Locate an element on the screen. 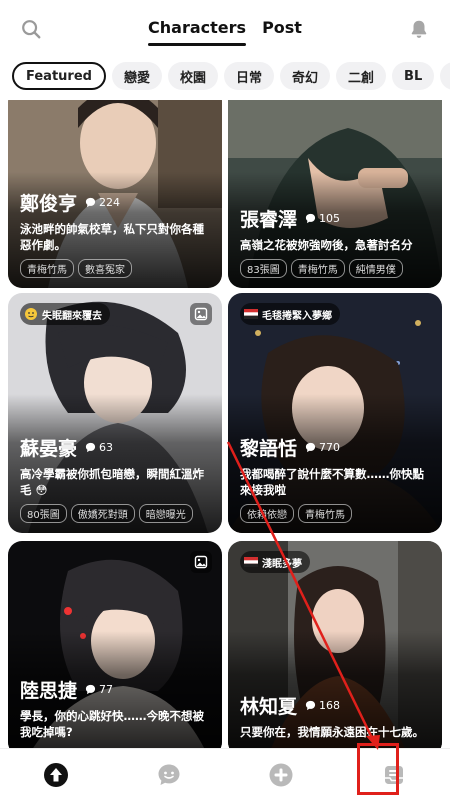 This screenshot has height=800, width=450. chat-count: 168 is located at coordinates (322, 705).